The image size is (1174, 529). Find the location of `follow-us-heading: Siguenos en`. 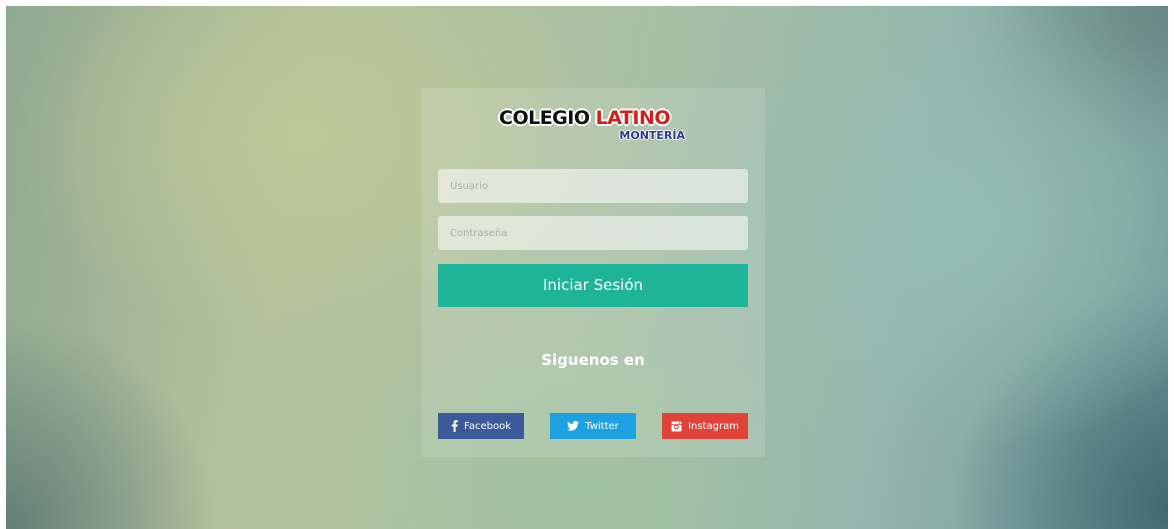

follow-us-heading: Siguenos en is located at coordinates (593, 360).